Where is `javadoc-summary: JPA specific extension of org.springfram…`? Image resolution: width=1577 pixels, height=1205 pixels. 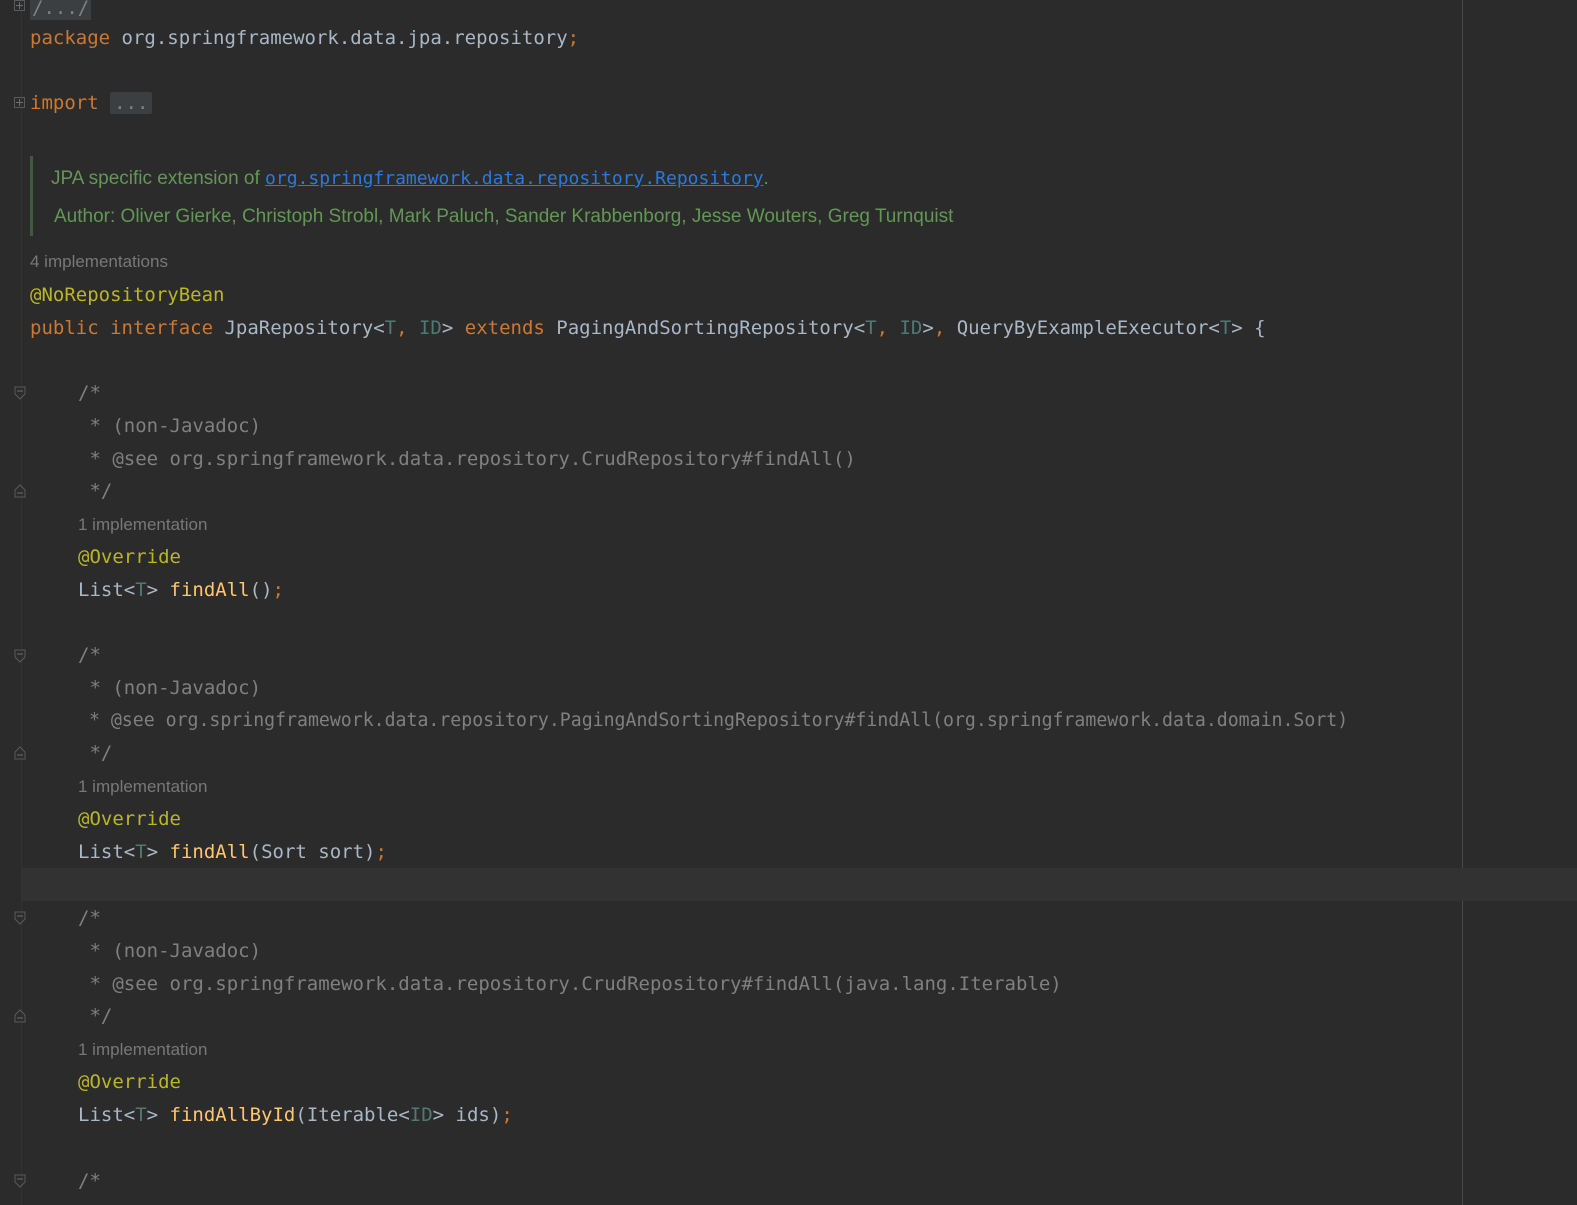
javadoc-summary: JPA specific extension of org.springfram… is located at coordinates (410, 179).